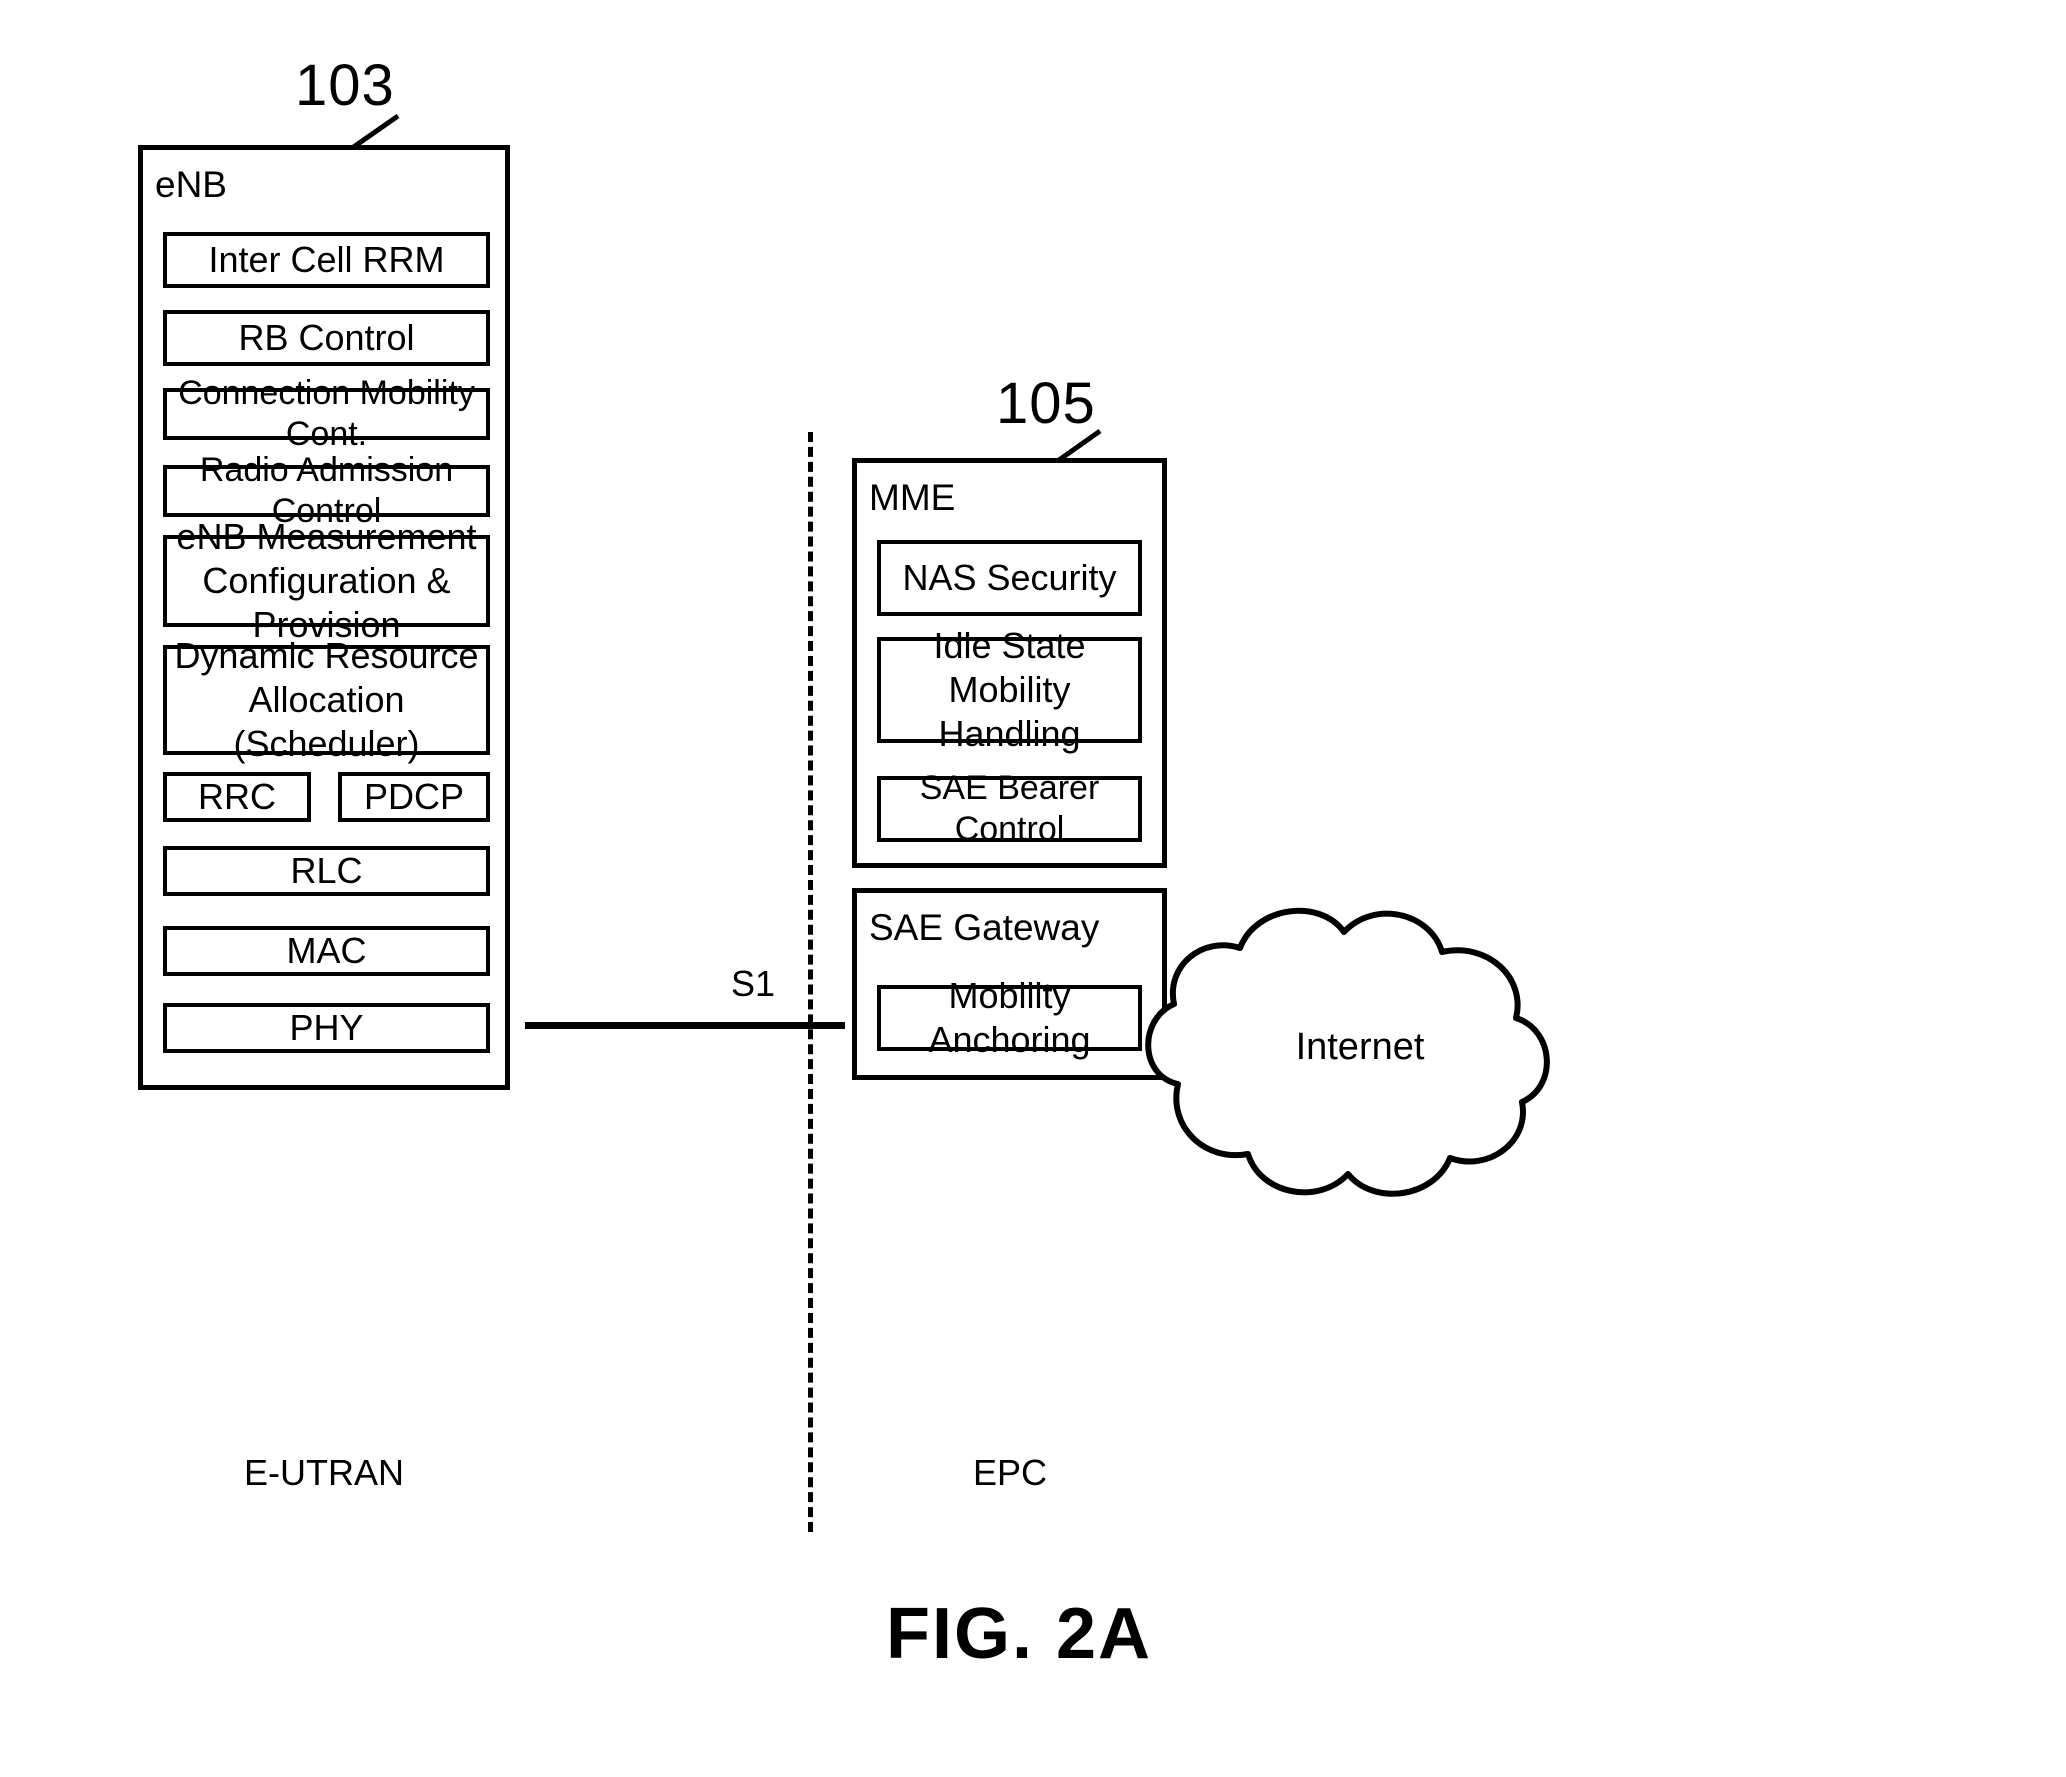 The height and width of the screenshot is (1777, 2066). I want to click on enb-function-dynamic-resource-allocation: Dynamic Resource Allocation (Scheduler), so click(326, 699).